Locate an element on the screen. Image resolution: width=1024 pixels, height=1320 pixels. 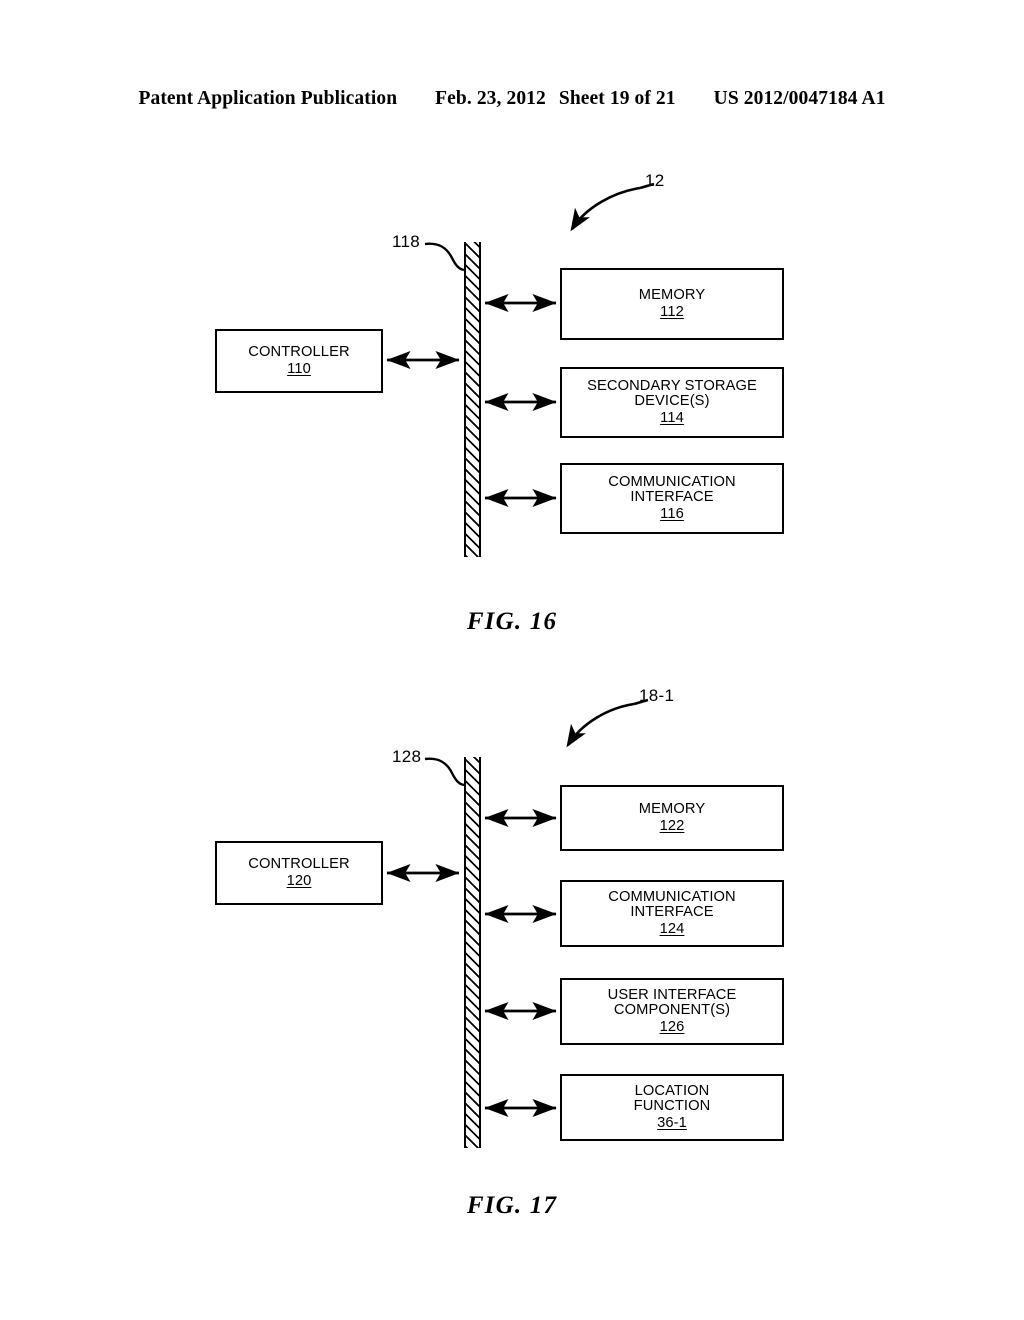
controller-block: CONTROLLER 110 is located at coordinates (299, 361).